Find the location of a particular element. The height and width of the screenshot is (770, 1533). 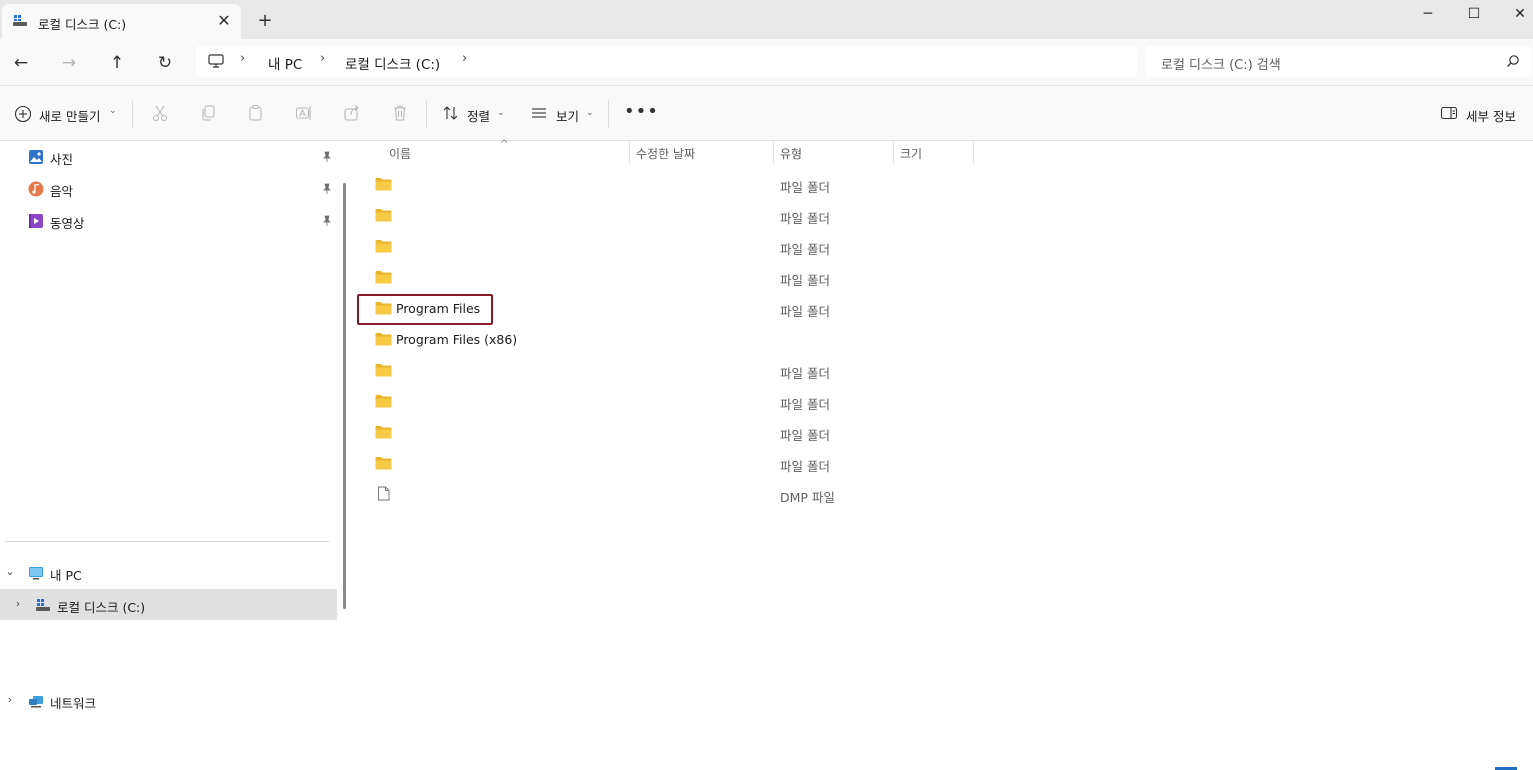

details-button: 세부 정보 is located at coordinates (1491, 115).